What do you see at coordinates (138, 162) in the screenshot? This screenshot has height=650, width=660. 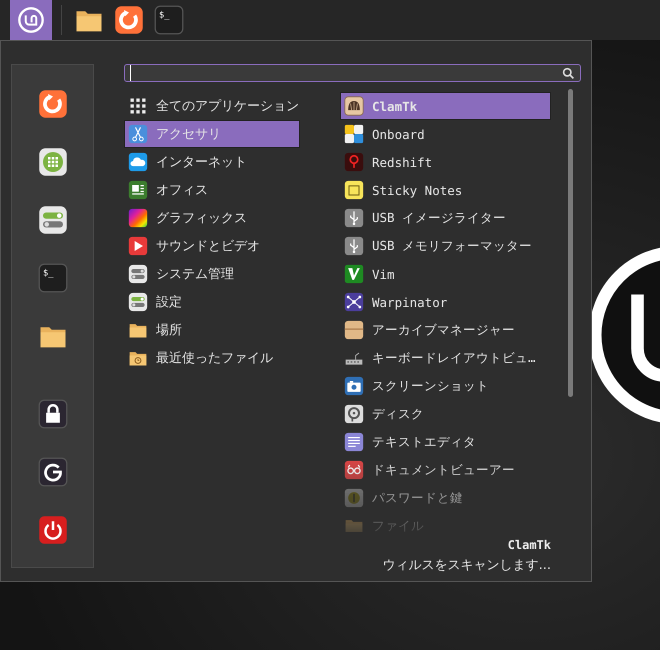 I see `cloud-icon` at bounding box center [138, 162].